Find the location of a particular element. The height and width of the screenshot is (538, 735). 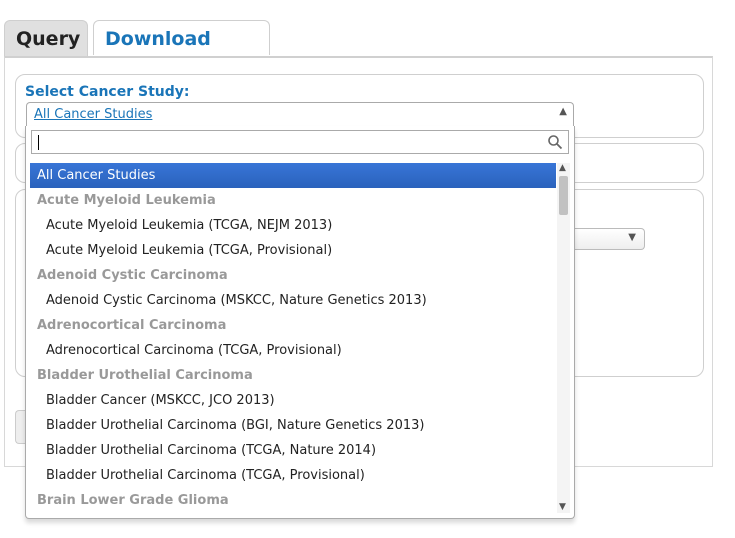

scrollbar-thumb is located at coordinates (563, 195).